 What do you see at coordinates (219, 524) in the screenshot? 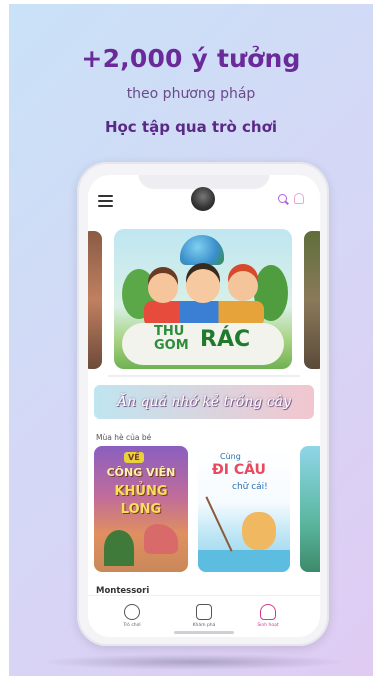
I see `fishing-rod-illustration` at bounding box center [219, 524].